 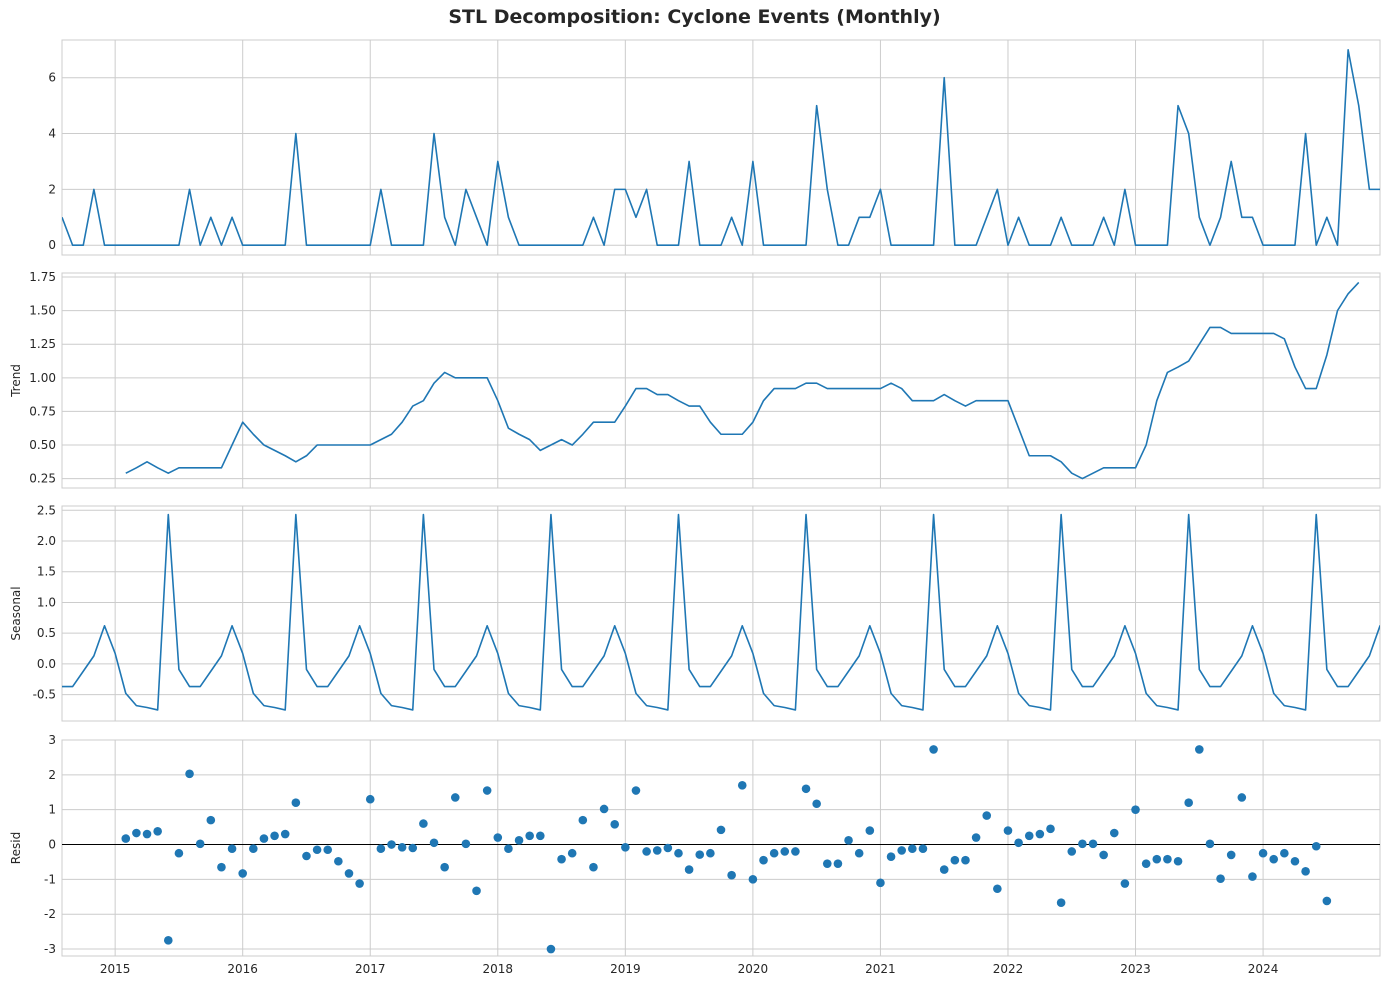 I want to click on y-tick-label: 4, so click(x=52, y=134).